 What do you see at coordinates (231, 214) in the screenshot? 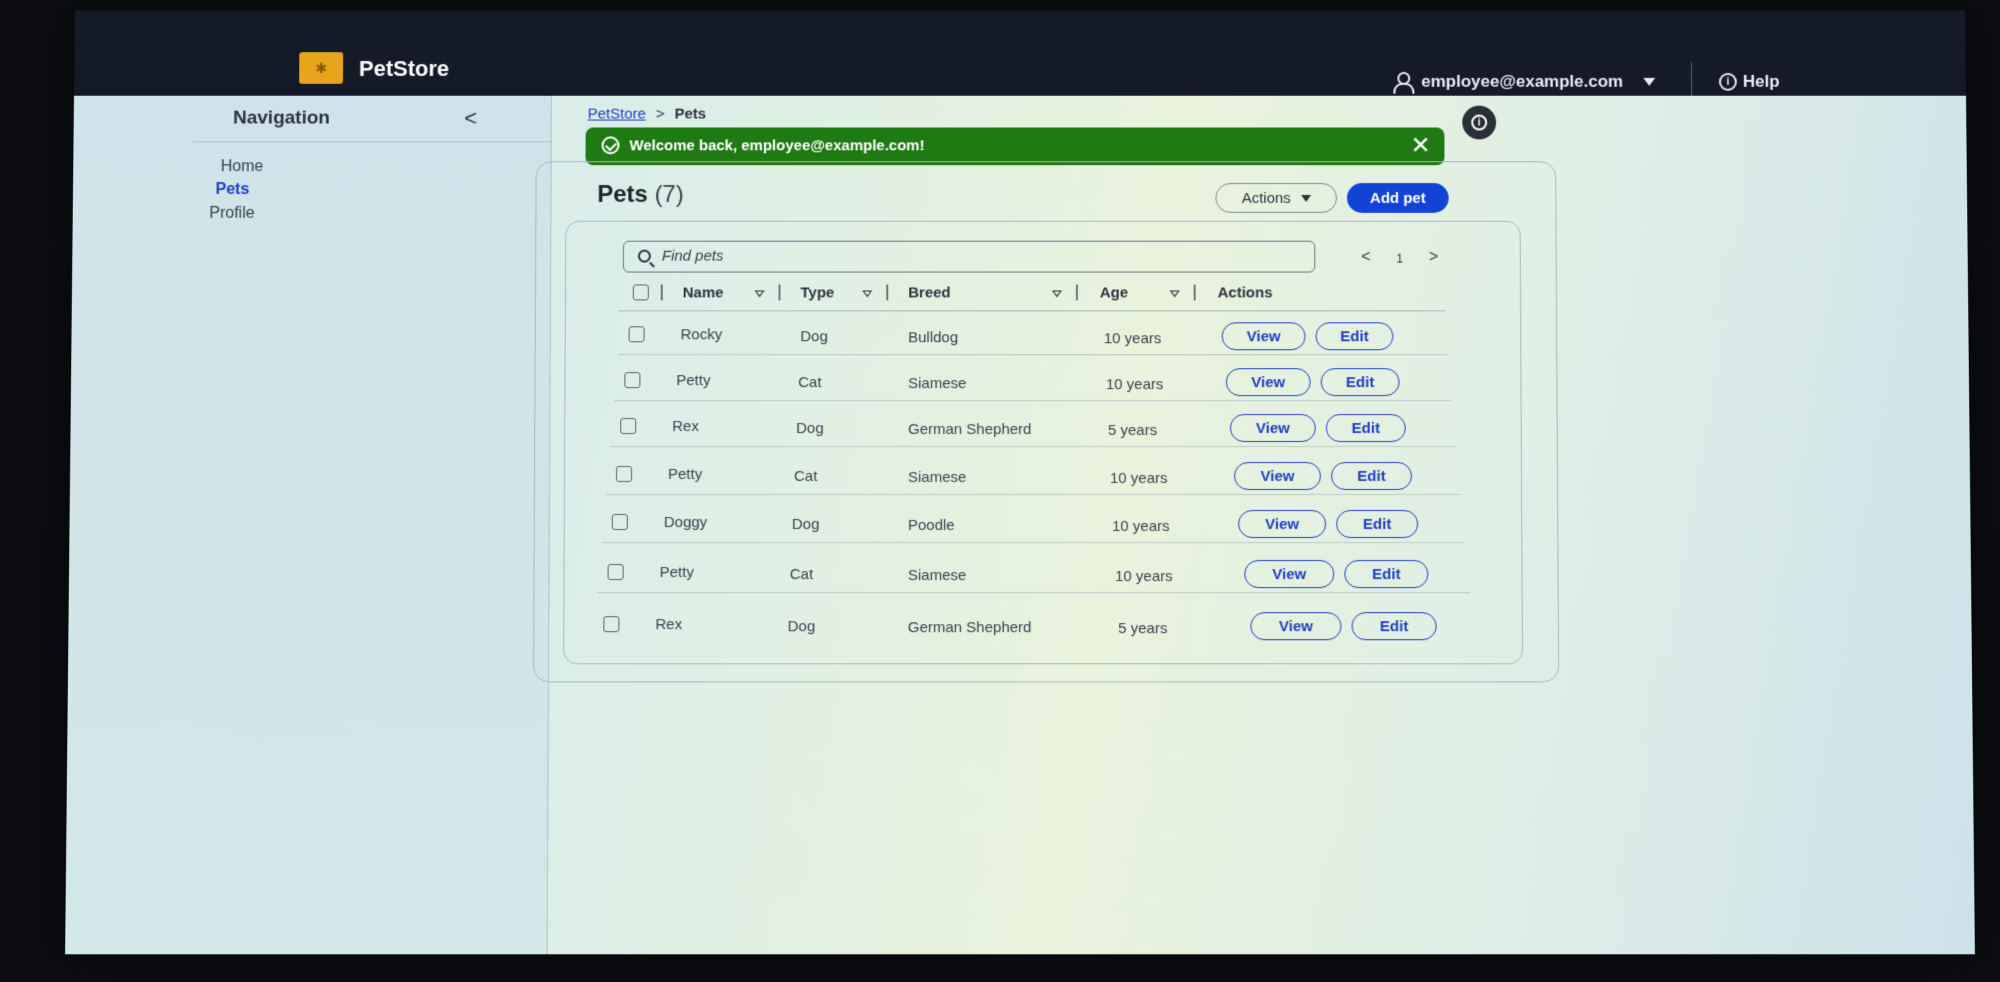
I see `nav-item-profile: Profile` at bounding box center [231, 214].